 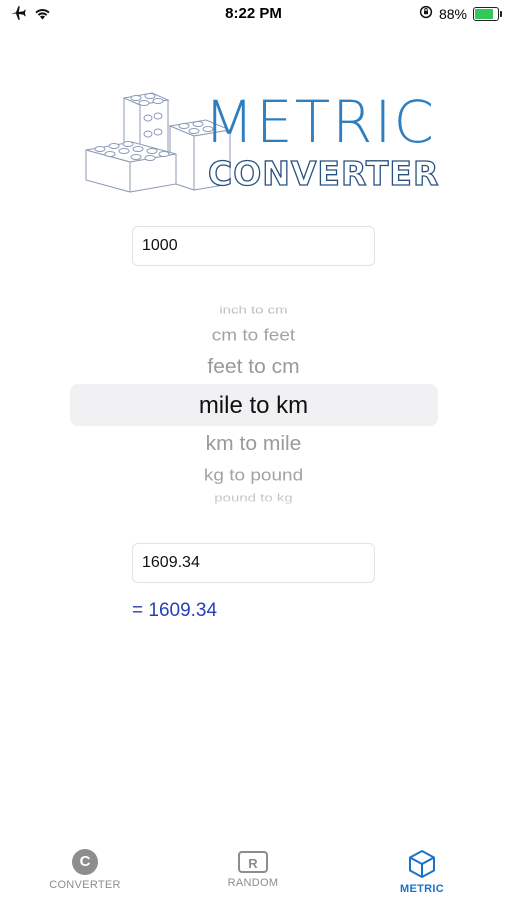 I want to click on battery-icon, so click(x=487, y=13).